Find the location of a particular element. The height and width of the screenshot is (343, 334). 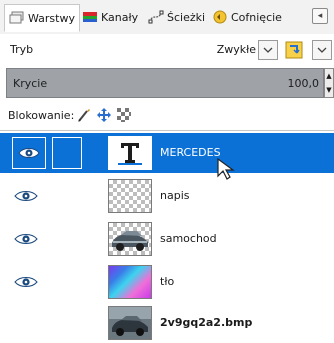

dock-tab-bar: Warstwy Kanały Ścieżki Cofnięcie ◂ is located at coordinates (167, 17).